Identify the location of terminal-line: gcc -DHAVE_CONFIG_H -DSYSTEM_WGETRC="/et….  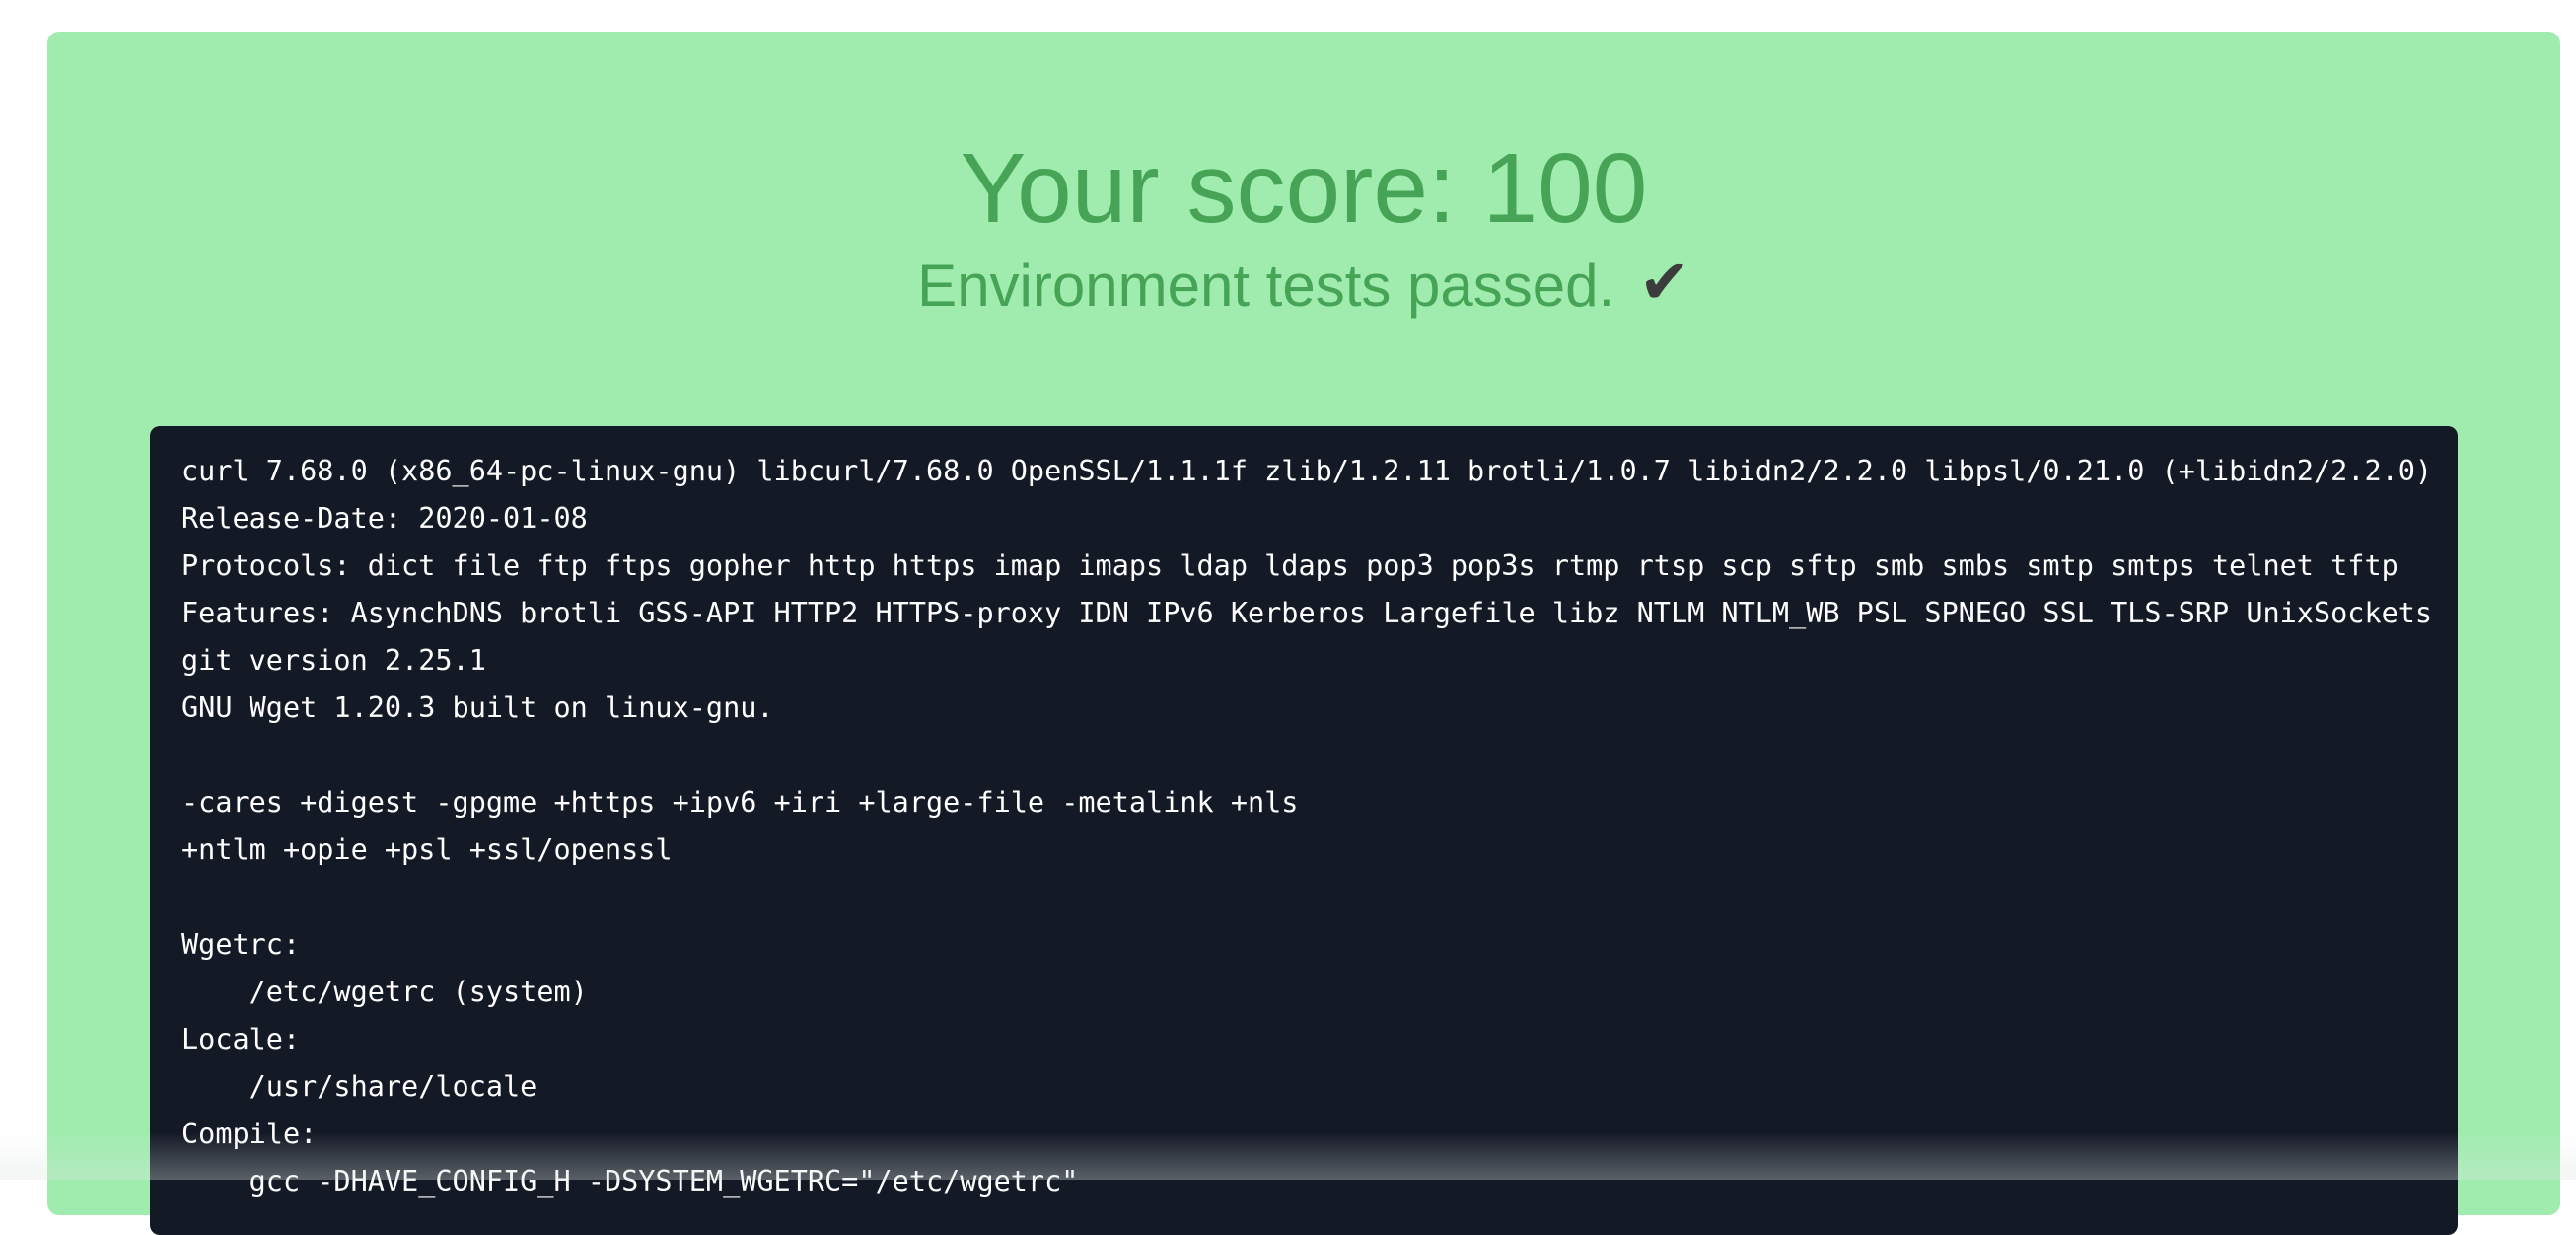
(630, 1181).